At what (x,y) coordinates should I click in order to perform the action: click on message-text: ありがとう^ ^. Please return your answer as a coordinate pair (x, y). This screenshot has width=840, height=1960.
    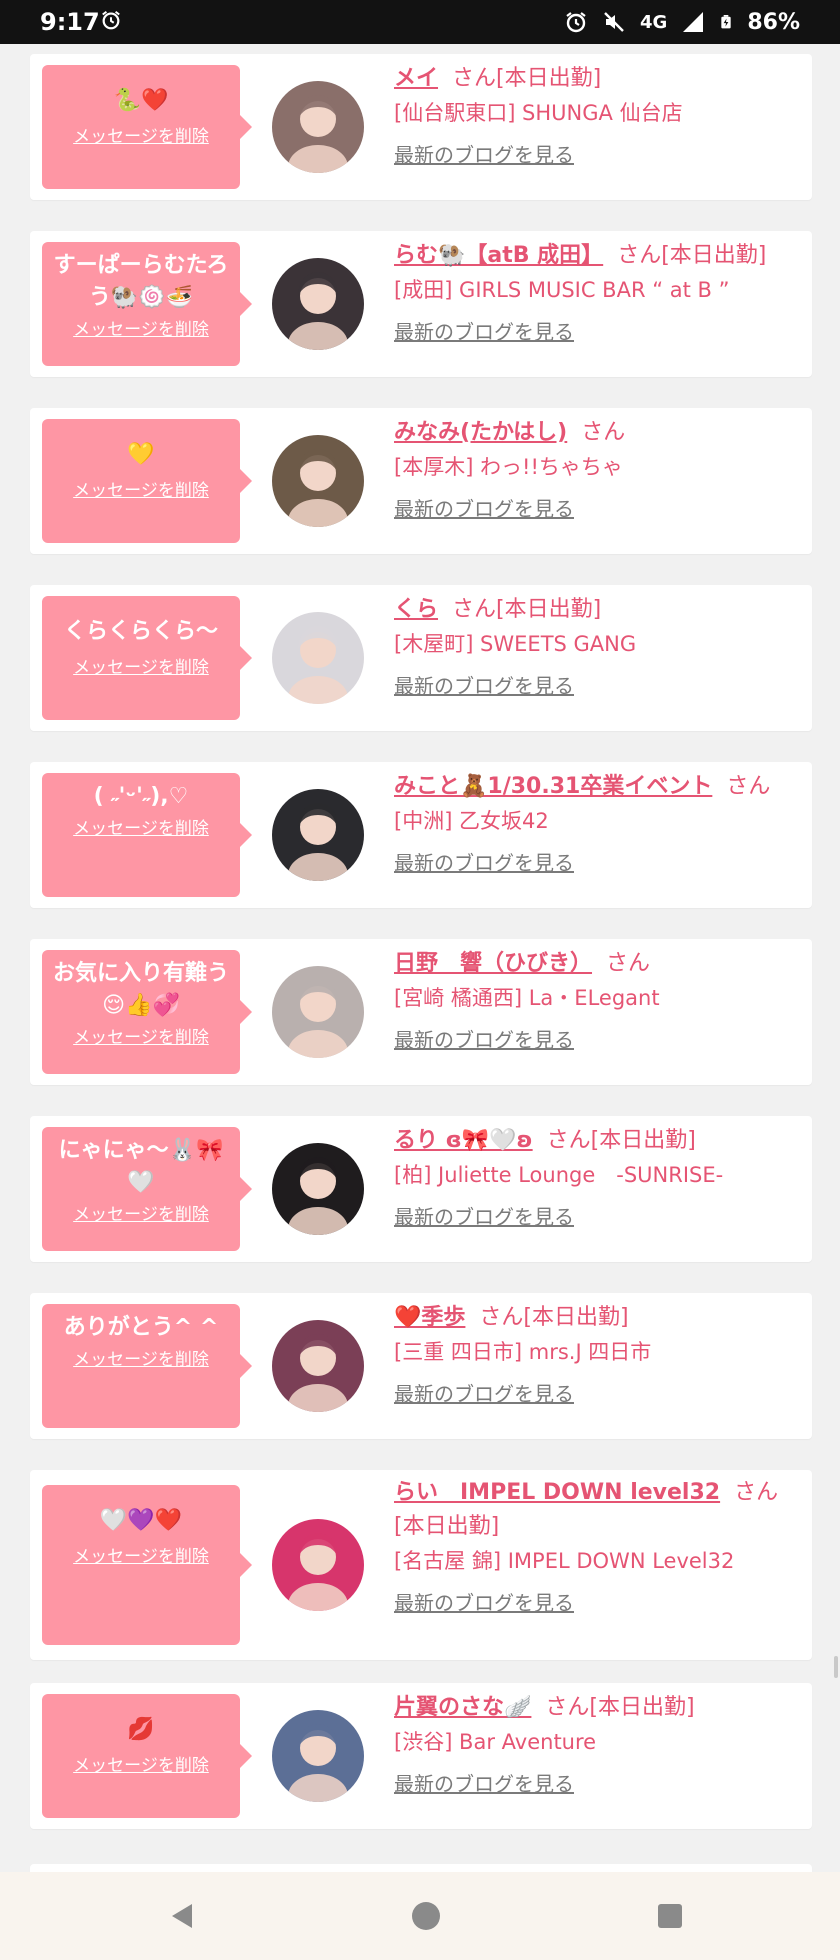
    Looking at the image, I should click on (141, 1327).